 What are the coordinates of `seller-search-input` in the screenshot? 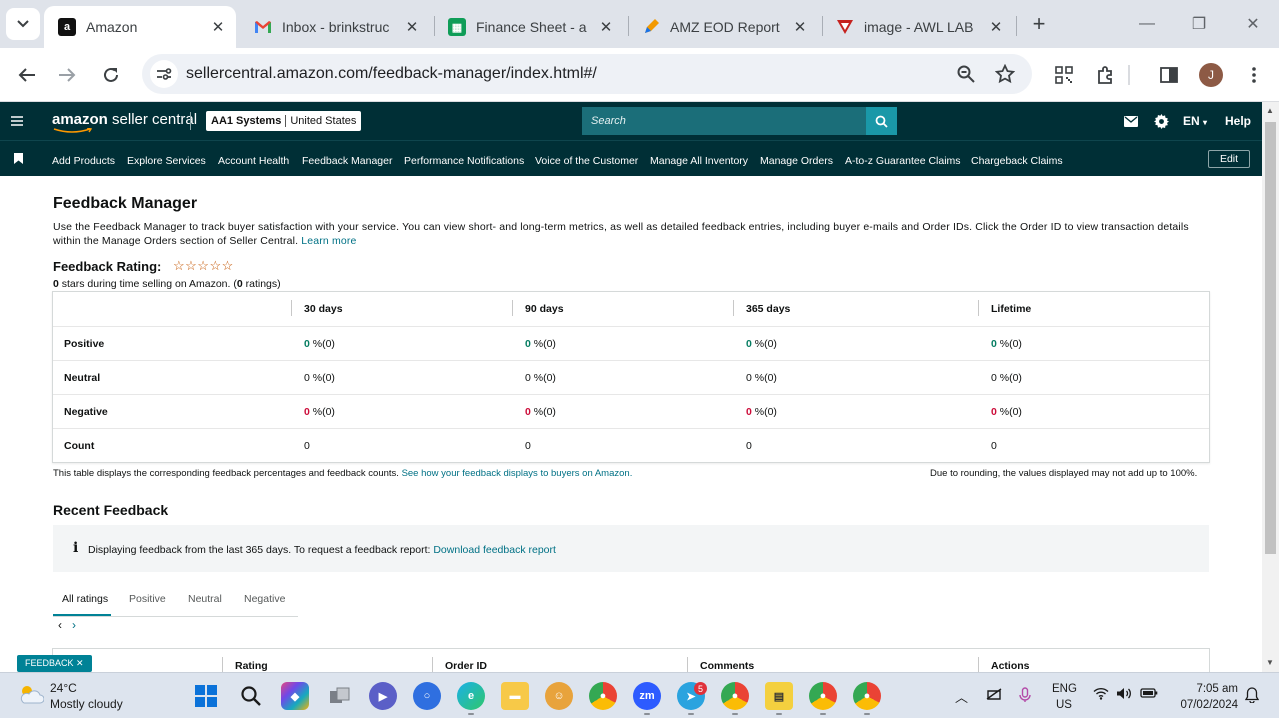 It's located at (724, 121).